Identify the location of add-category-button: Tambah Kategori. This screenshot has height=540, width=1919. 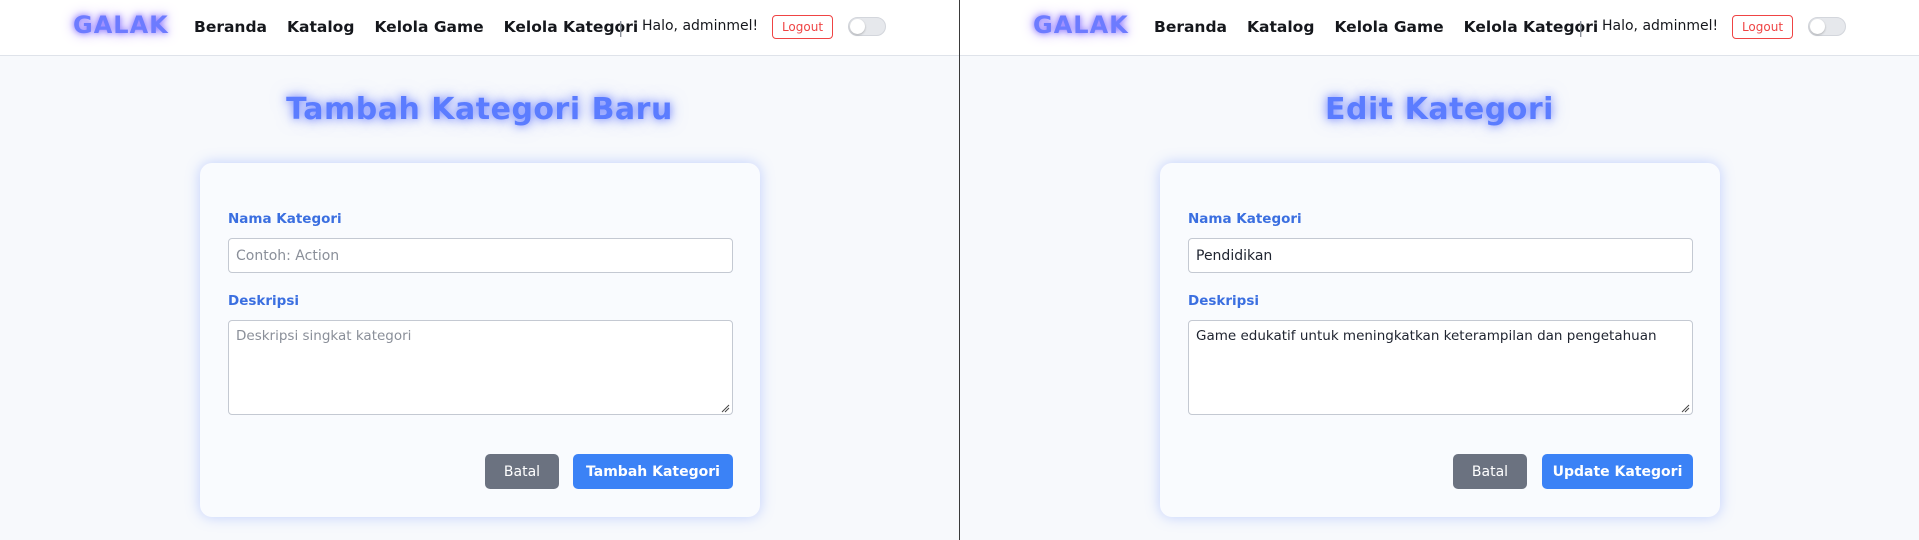
(653, 471).